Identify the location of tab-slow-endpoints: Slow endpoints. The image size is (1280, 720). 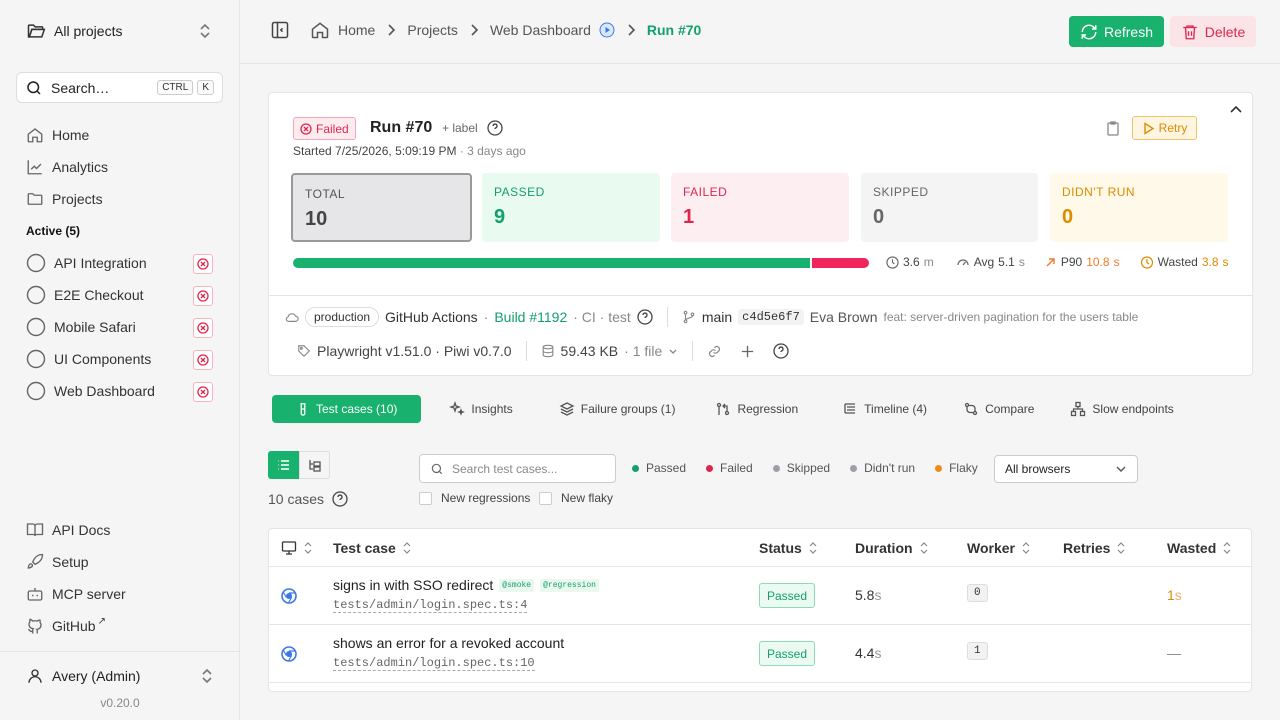
(1121, 409).